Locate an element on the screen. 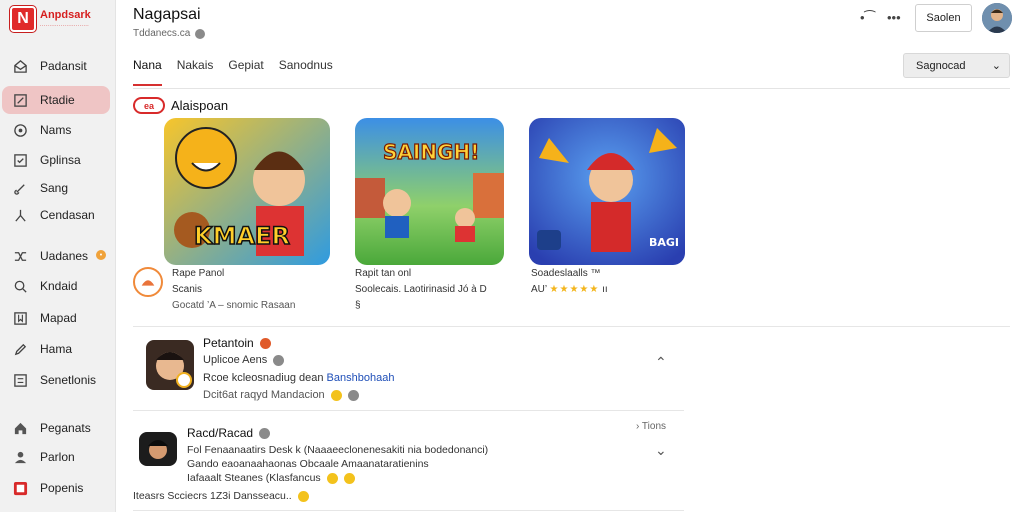 The image size is (1024, 512). sidebar-item-label: Parlon is located at coordinates (57, 457).